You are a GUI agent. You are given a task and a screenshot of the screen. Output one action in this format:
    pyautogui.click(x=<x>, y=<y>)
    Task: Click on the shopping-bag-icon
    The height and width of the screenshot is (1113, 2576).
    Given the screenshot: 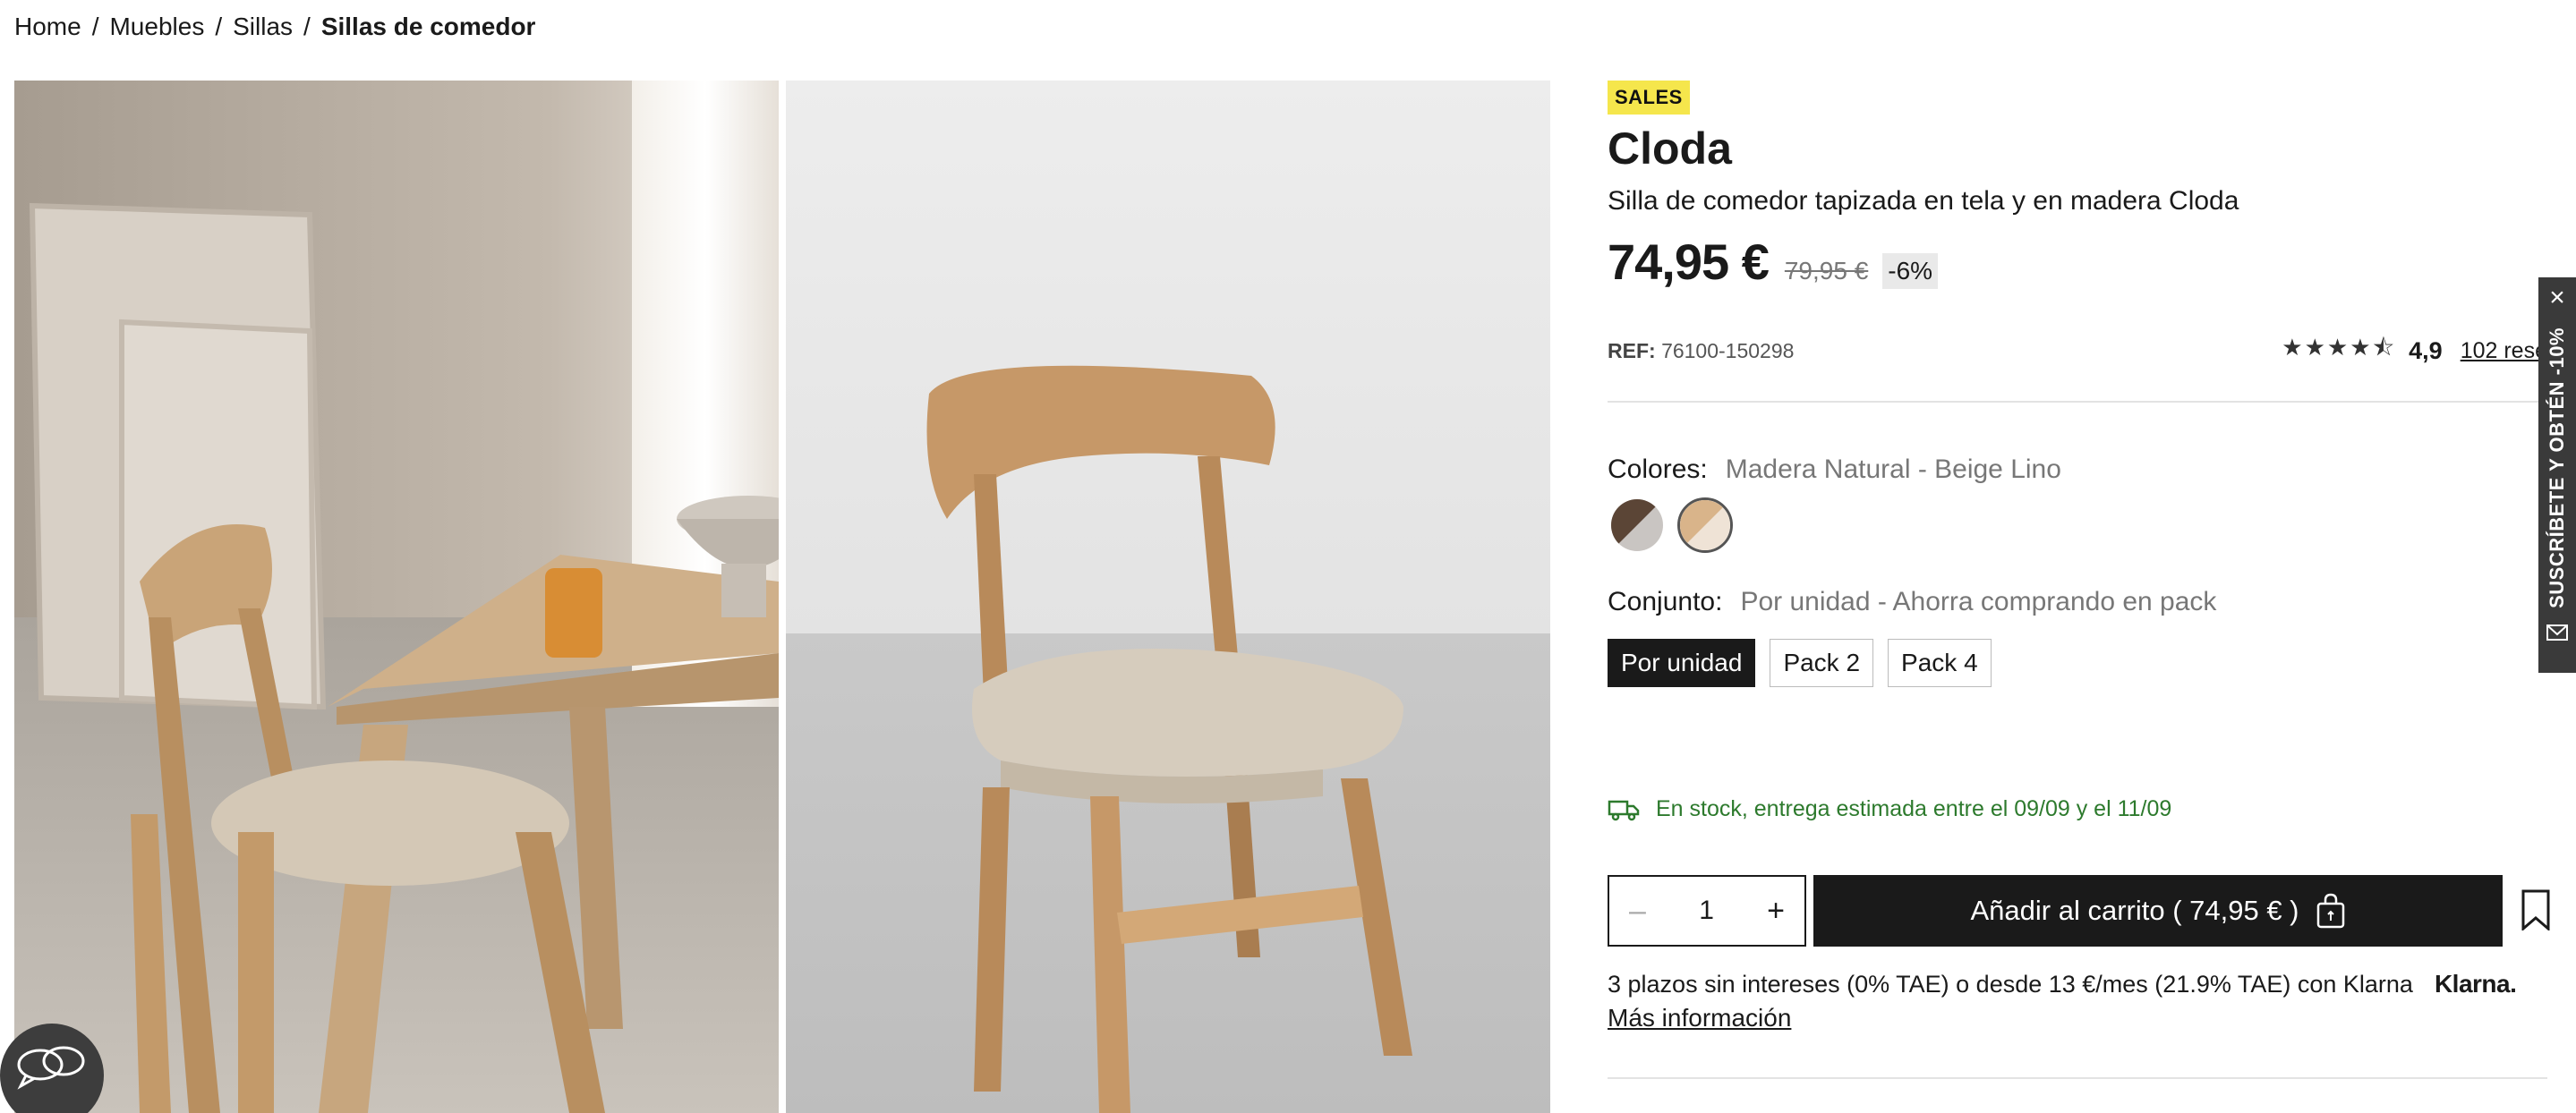 What is the action you would take?
    pyautogui.click(x=2330, y=911)
    